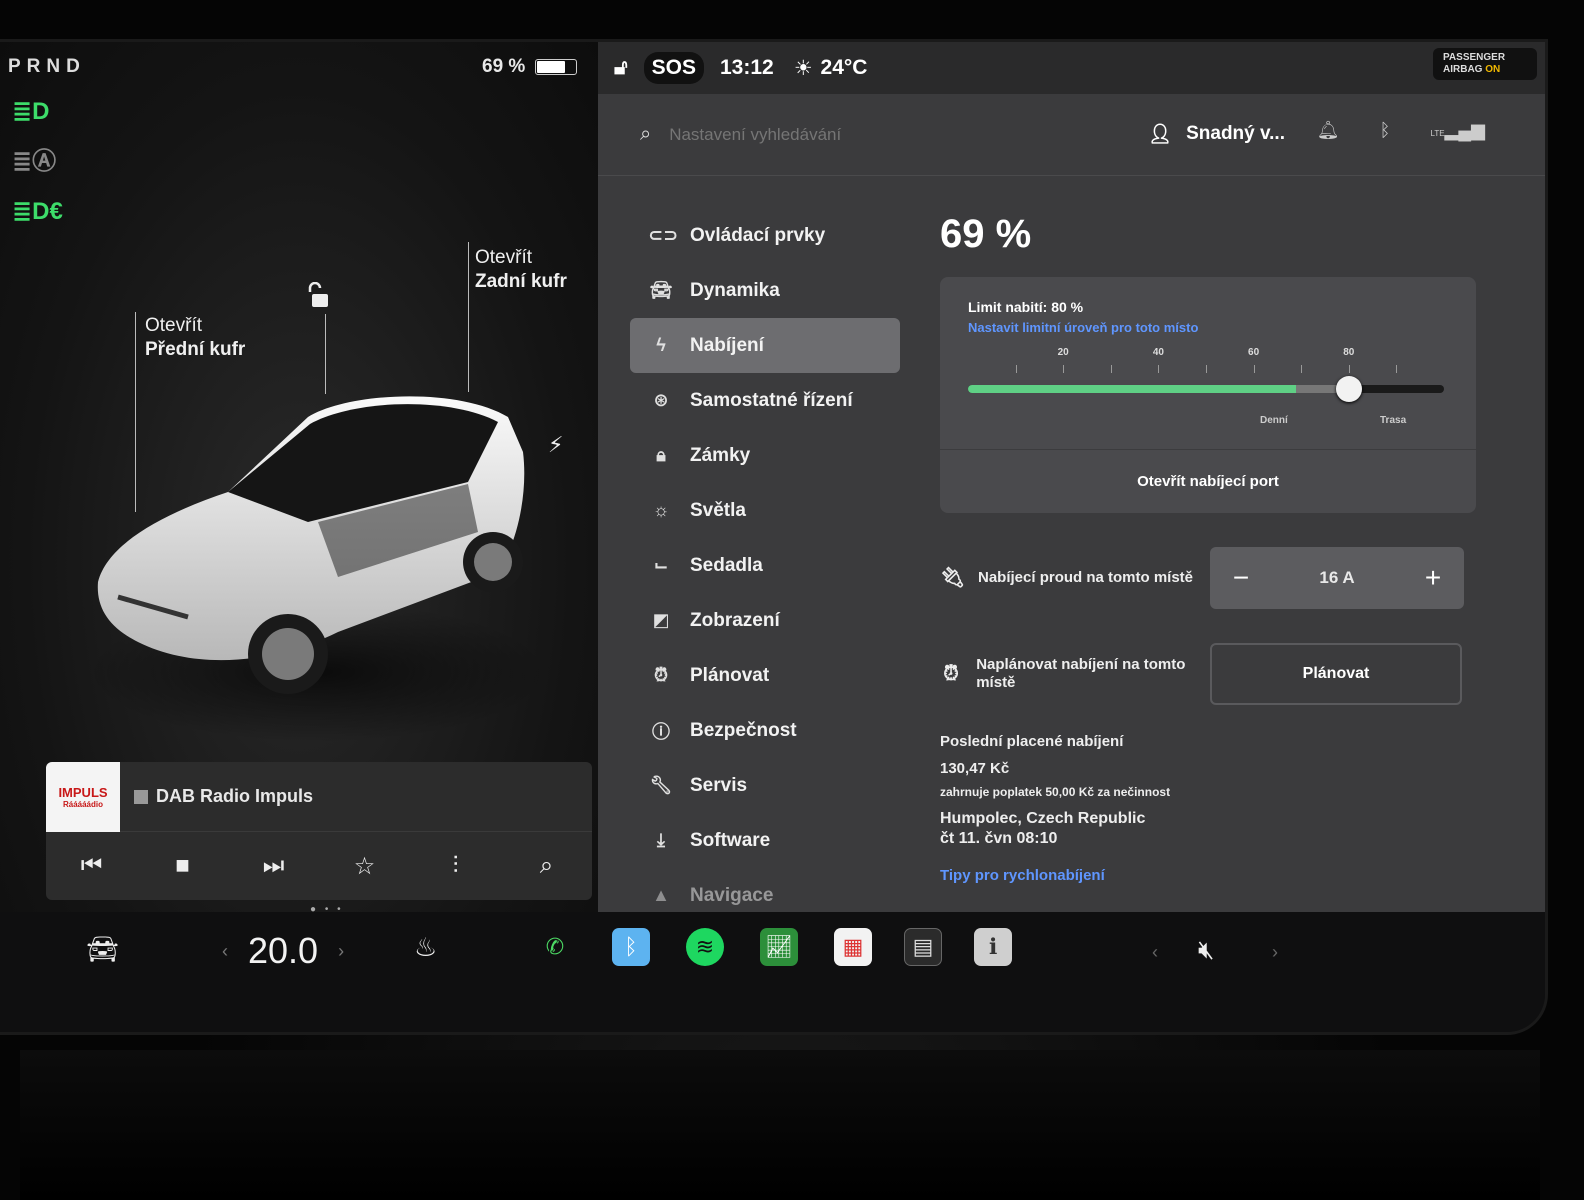  I want to click on charge-limit-handle, so click(1348, 389).